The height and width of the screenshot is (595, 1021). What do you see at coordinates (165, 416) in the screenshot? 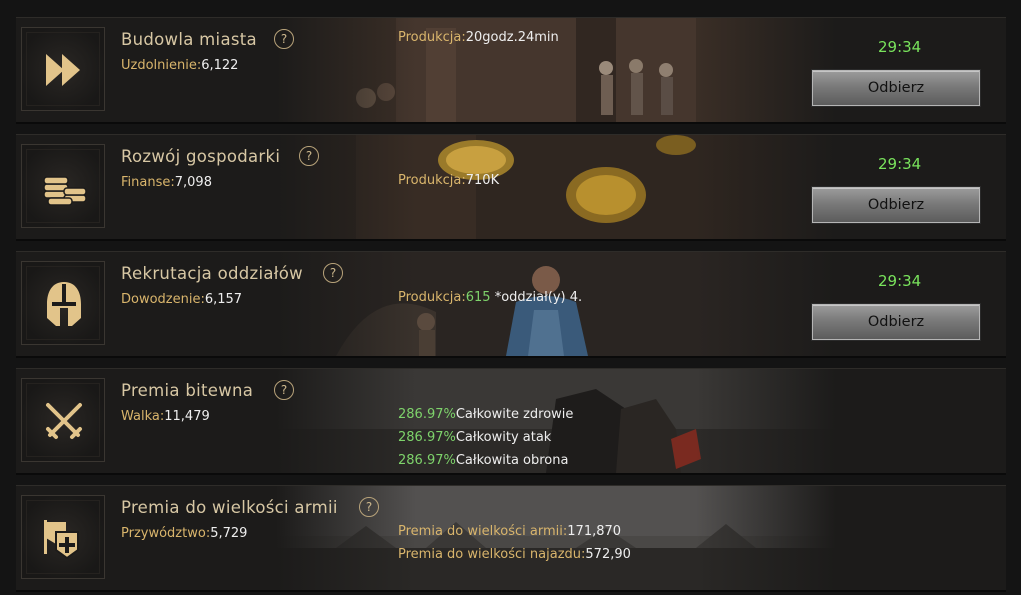
I see `stat: Walka:11,479` at bounding box center [165, 416].